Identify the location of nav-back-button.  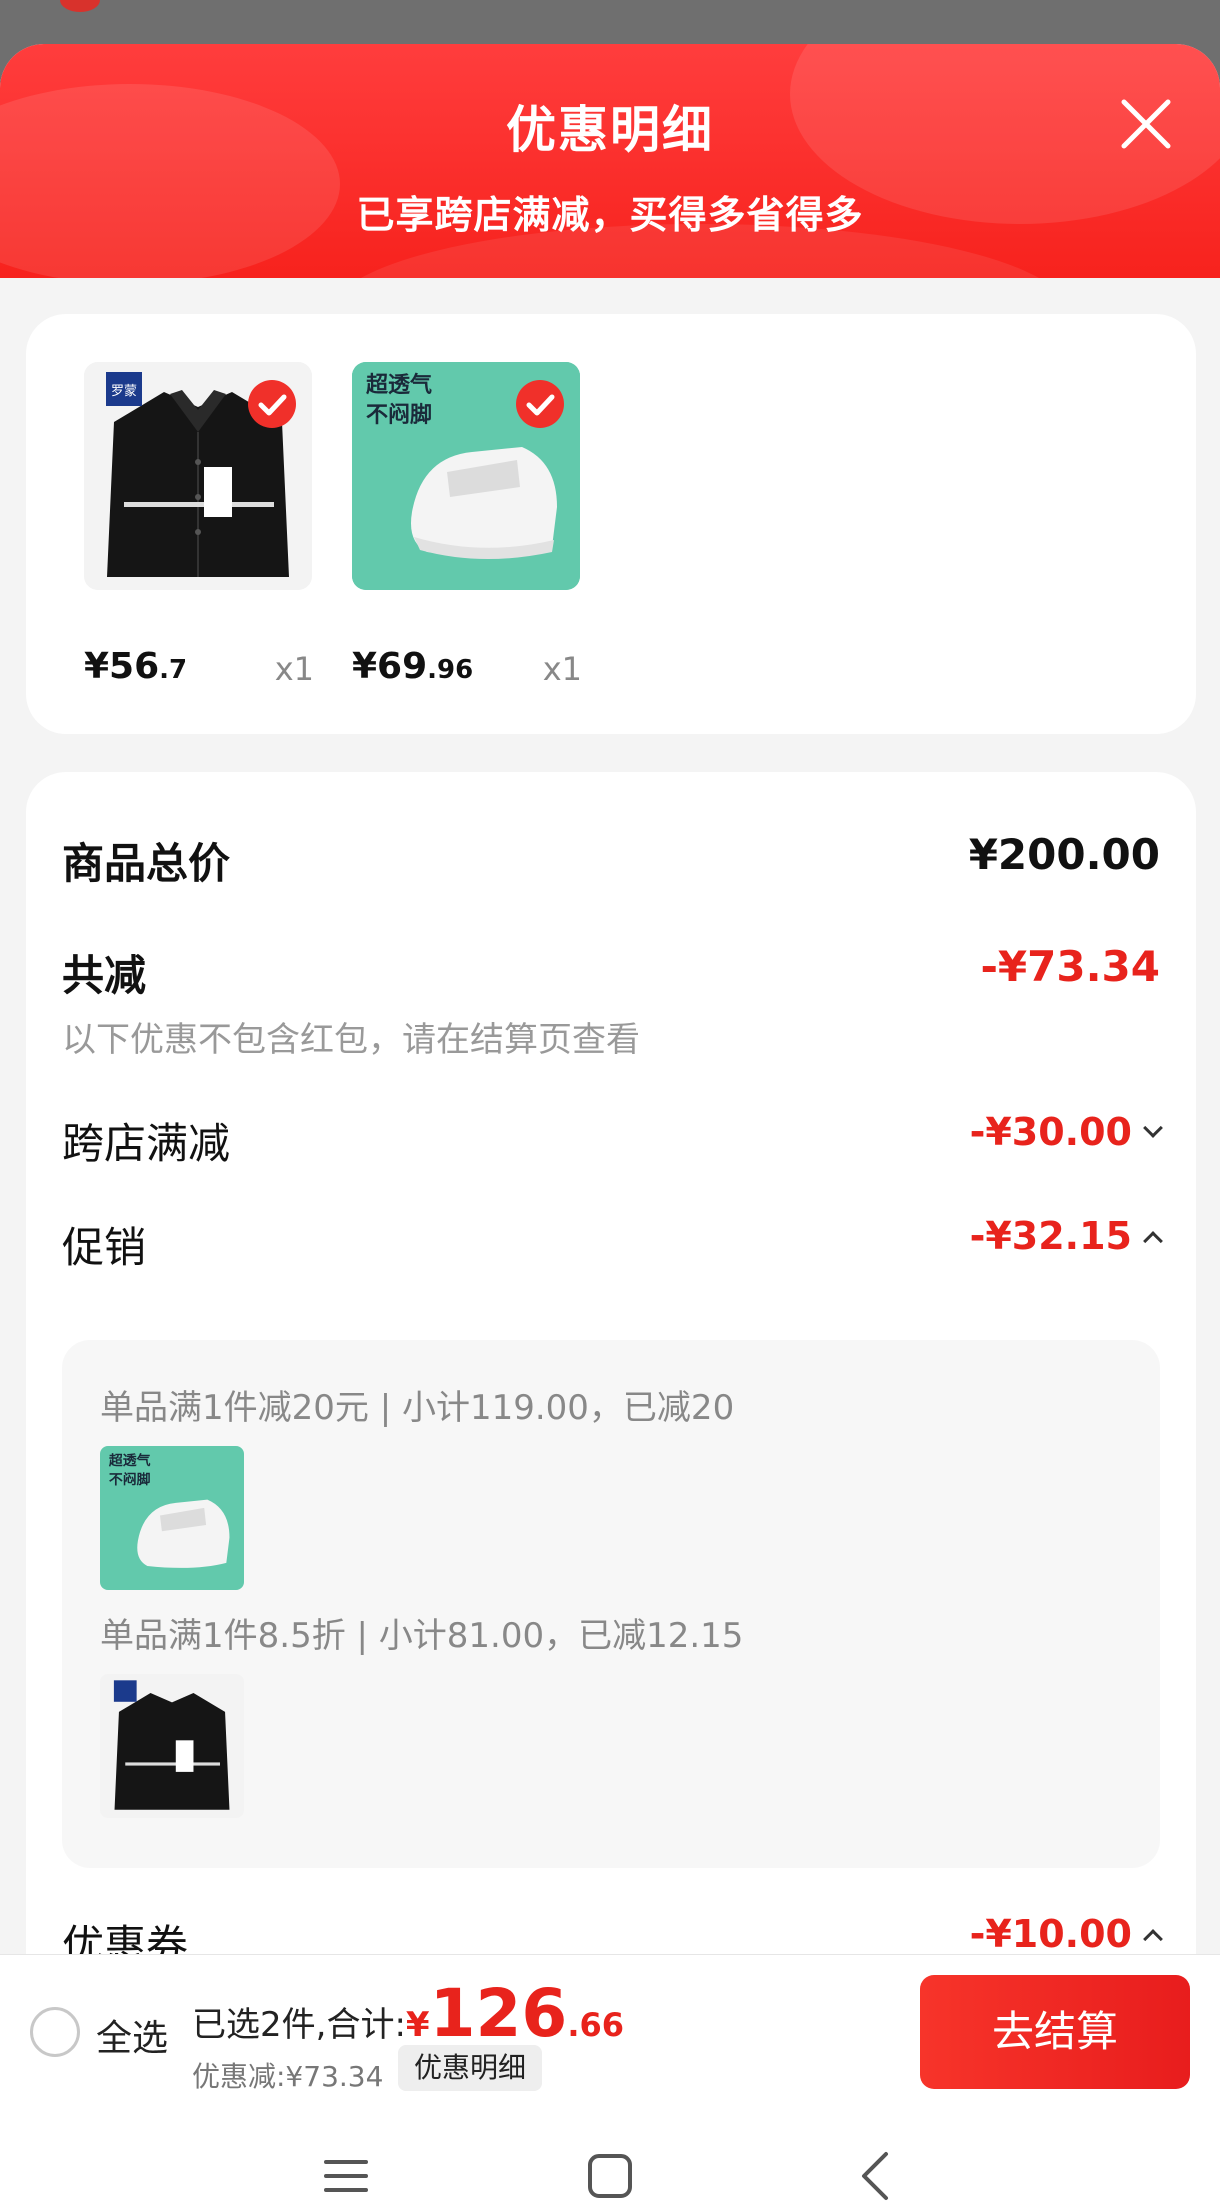
(876, 2175).